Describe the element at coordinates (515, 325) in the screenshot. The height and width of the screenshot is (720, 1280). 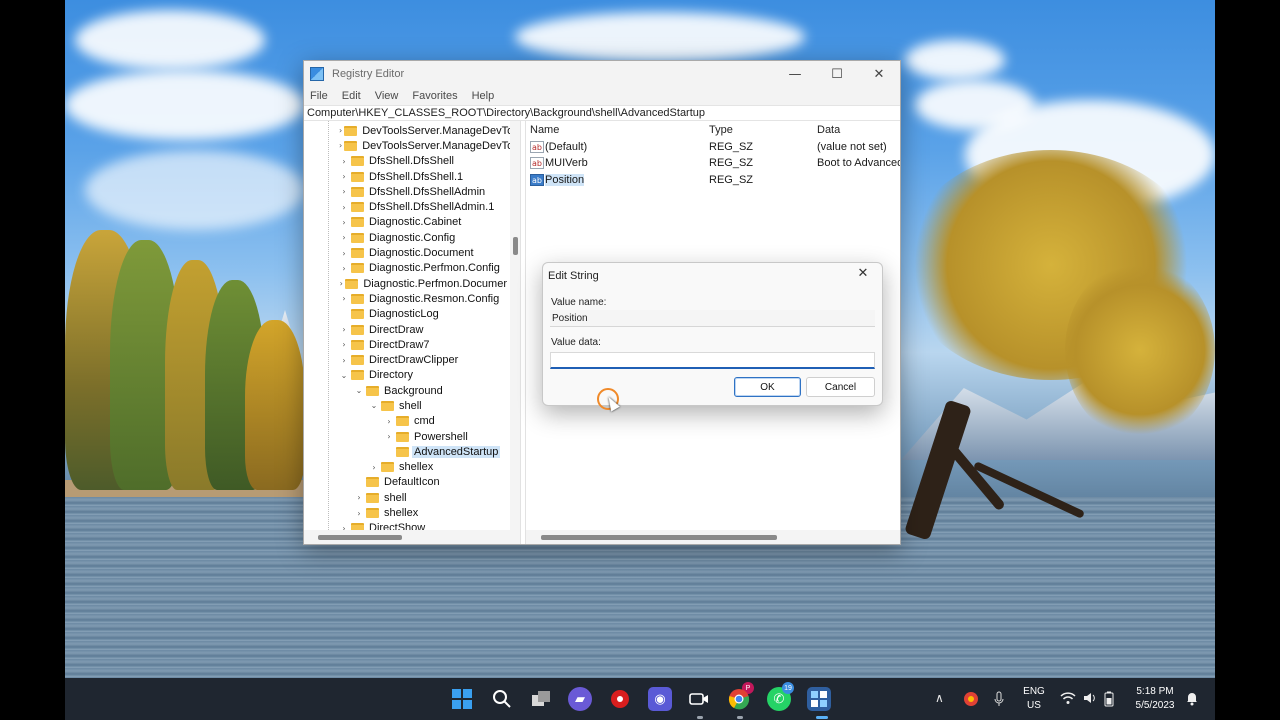
I see `tree-vertical-scrollbar` at that location.